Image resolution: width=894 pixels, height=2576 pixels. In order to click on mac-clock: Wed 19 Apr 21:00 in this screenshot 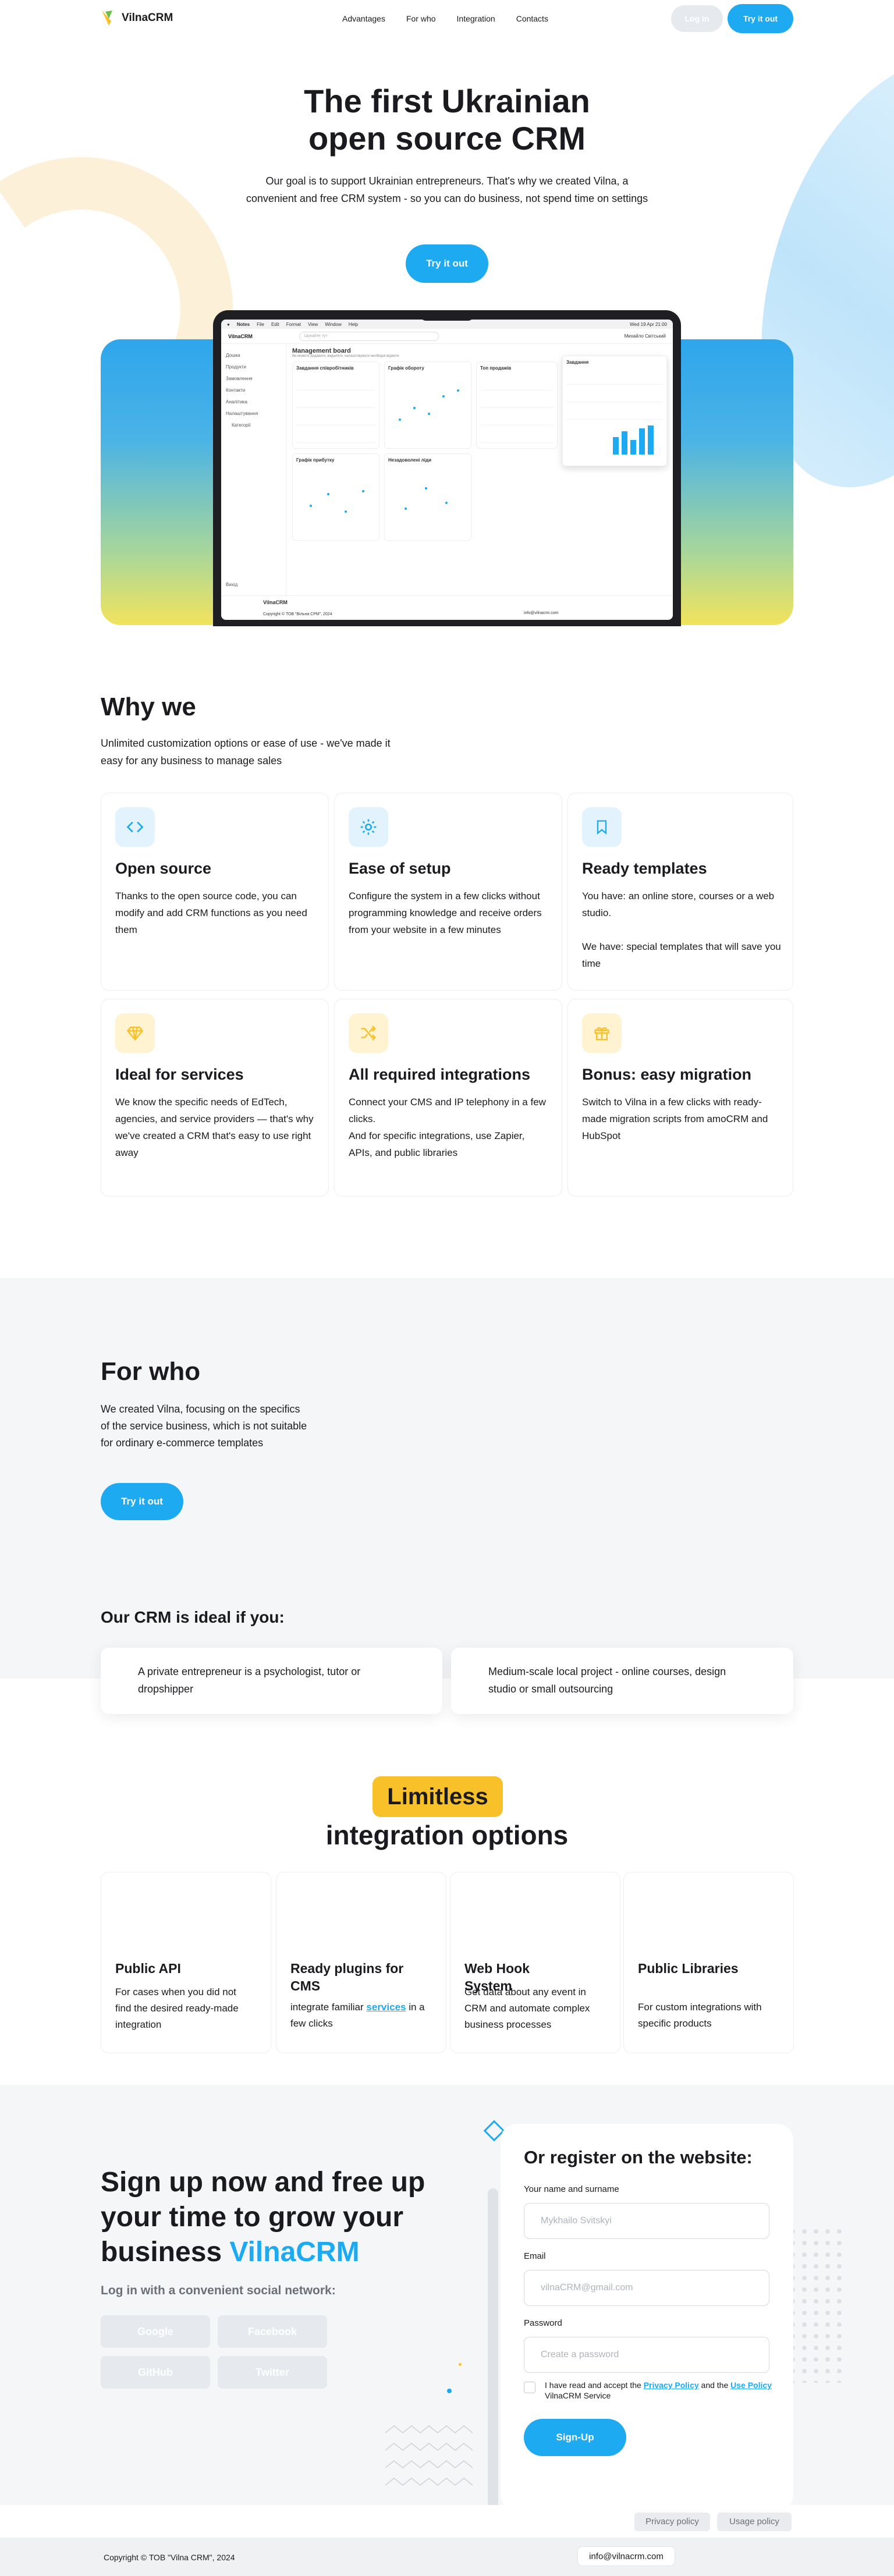, I will do `click(648, 324)`.